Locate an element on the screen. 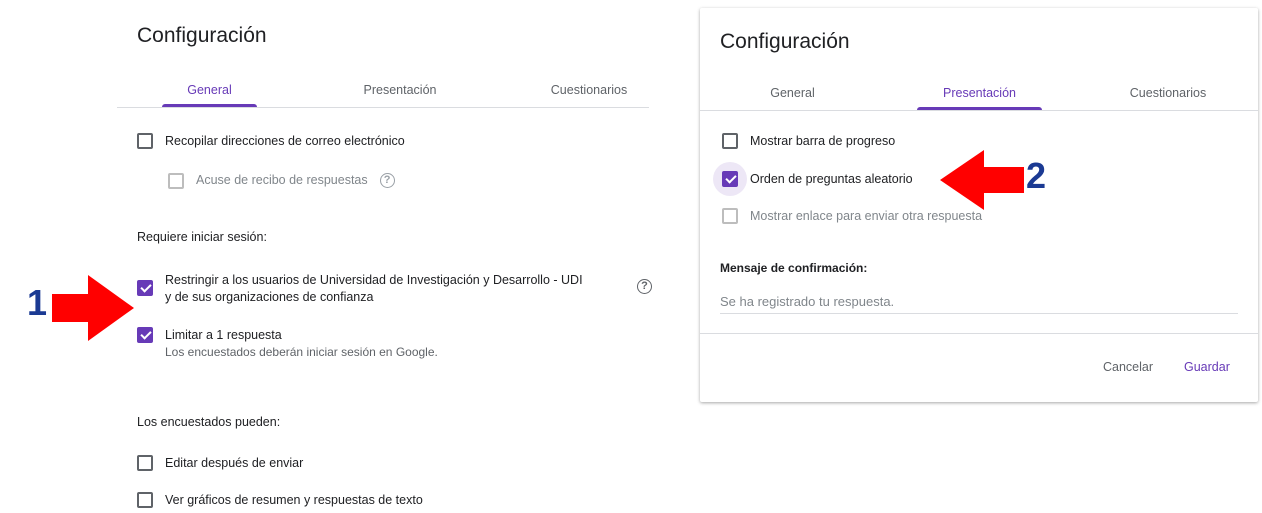  edit-after-submit-checkbox is located at coordinates (145, 463).